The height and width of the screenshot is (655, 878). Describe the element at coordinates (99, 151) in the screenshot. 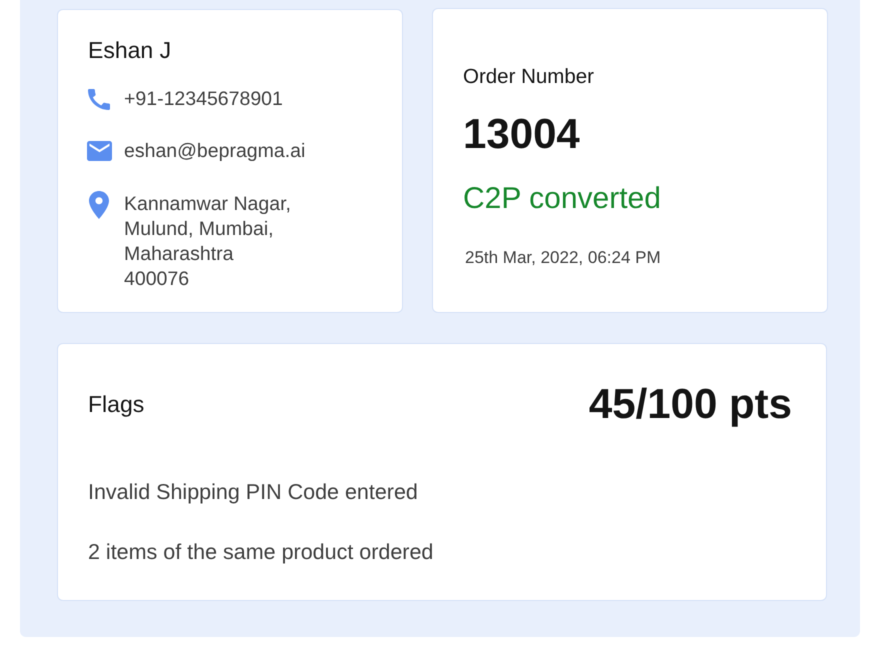

I see `envelope-icon` at that location.